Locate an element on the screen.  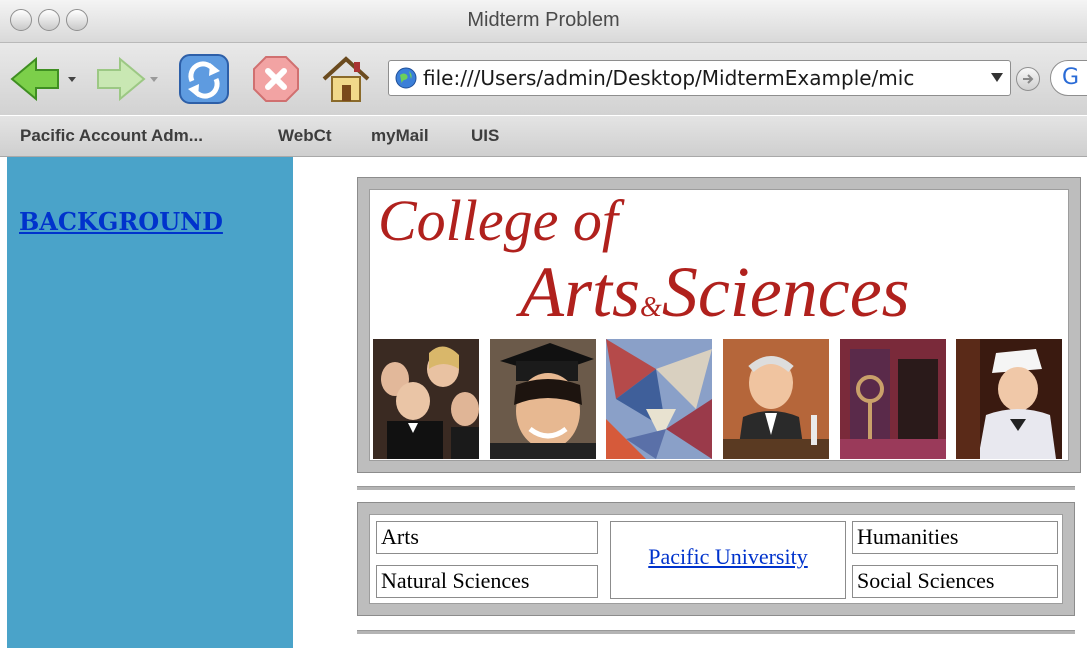
reload-icon is located at coordinates (204, 79).